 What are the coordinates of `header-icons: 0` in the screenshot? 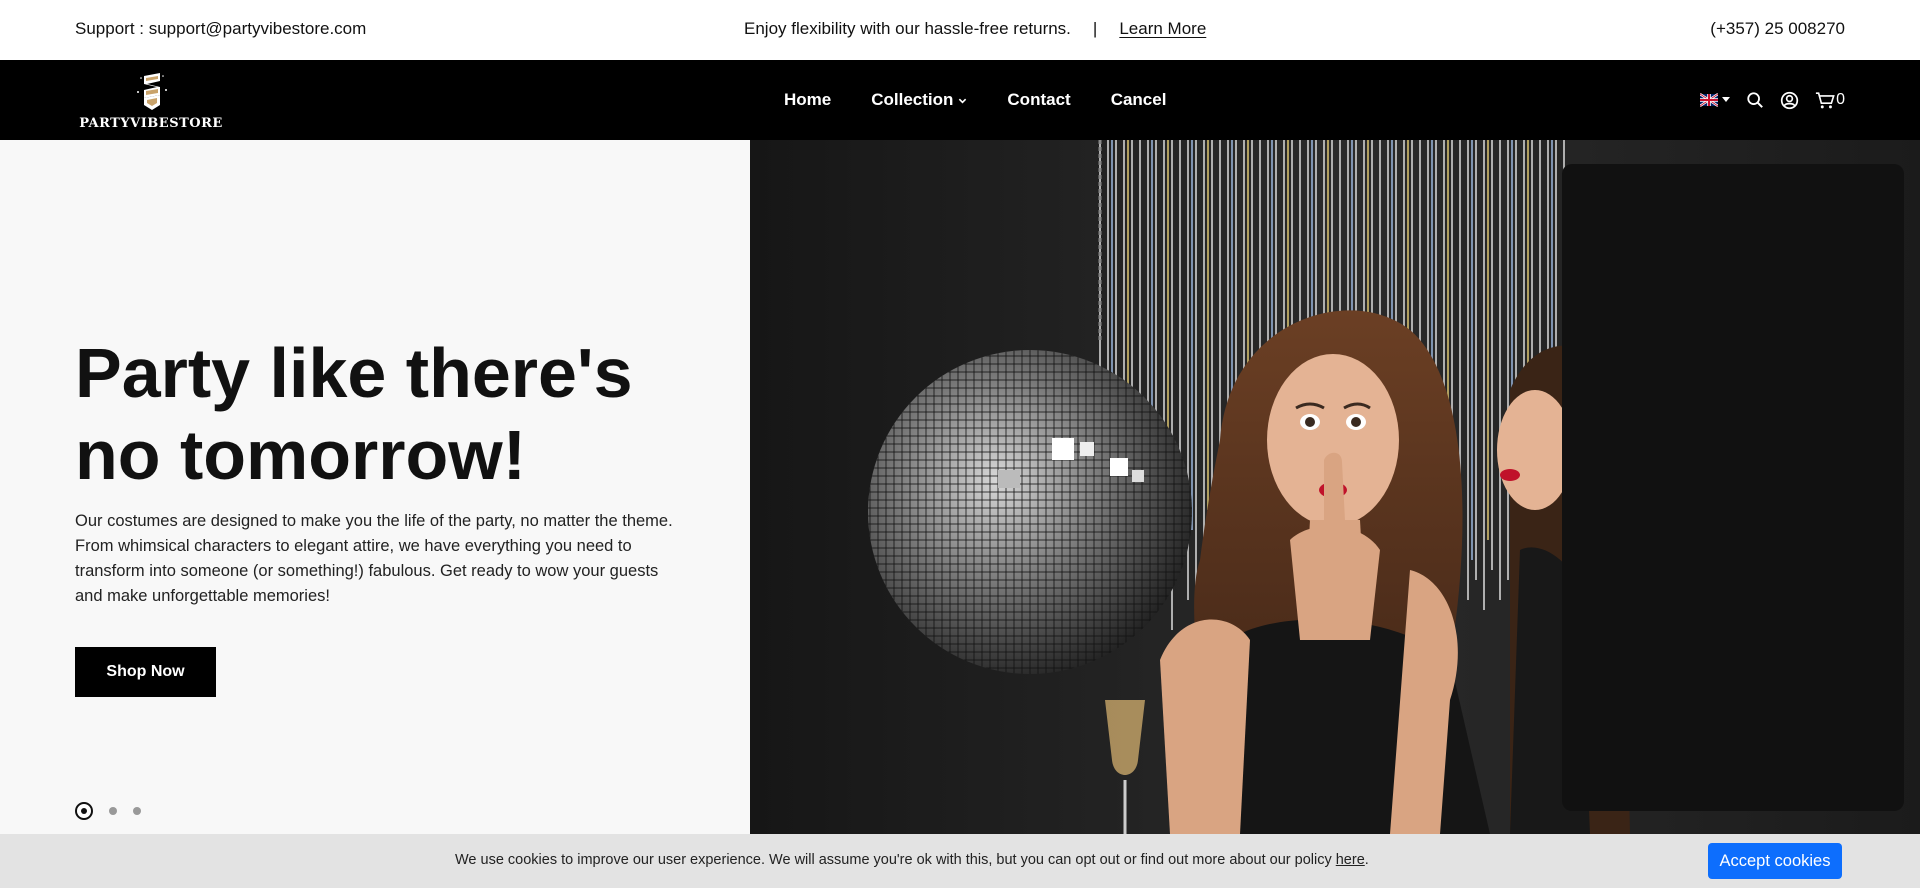 It's located at (1772, 100).